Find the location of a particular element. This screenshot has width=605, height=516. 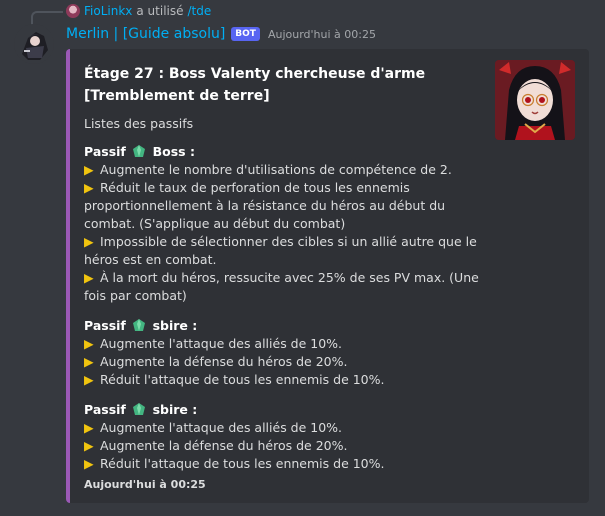

author-name: Merlin | [Guide absolu] is located at coordinates (145, 34).